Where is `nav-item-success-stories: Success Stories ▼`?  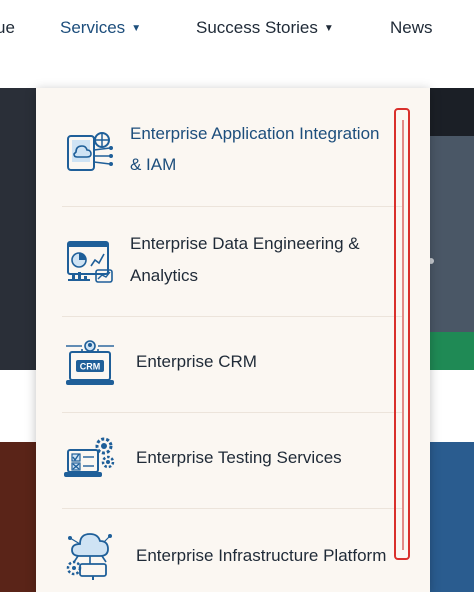 nav-item-success-stories: Success Stories ▼ is located at coordinates (265, 28).